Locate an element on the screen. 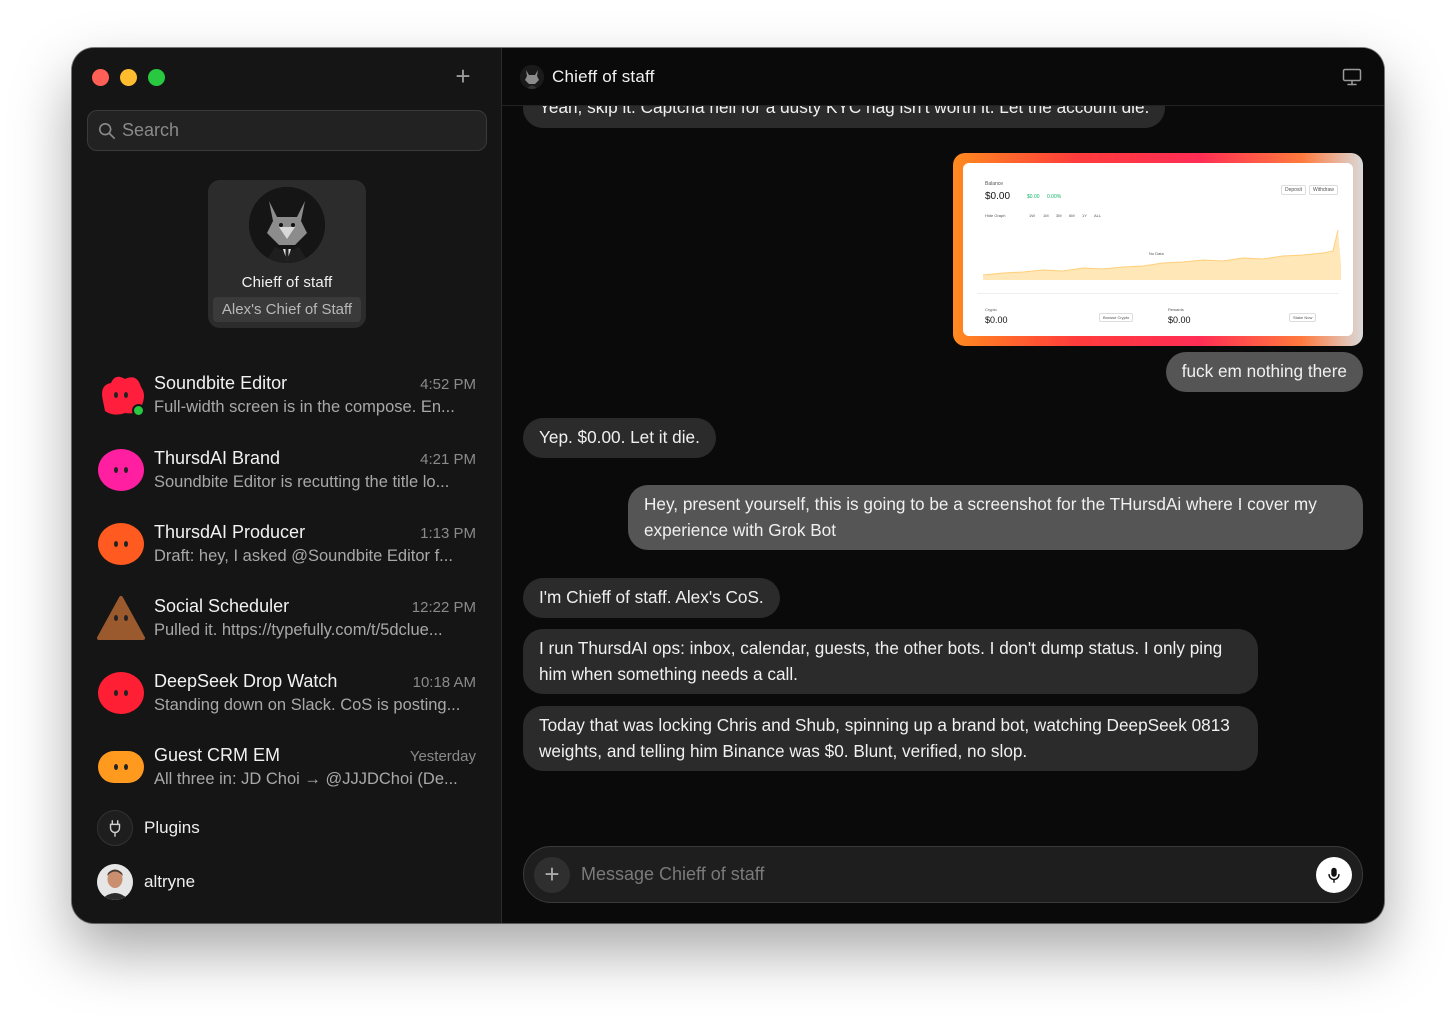 The image size is (1456, 1018). pinned-chat-name: Chieff of staff is located at coordinates (287, 282).